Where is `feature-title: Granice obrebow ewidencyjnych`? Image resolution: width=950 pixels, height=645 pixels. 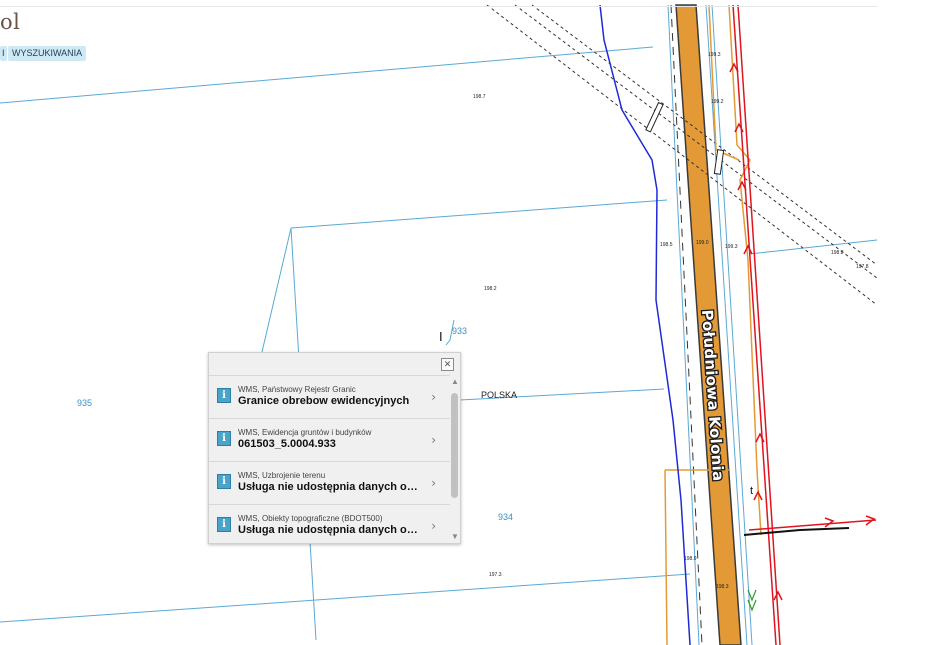 feature-title: Granice obrebow ewidencyjnych is located at coordinates (324, 401).